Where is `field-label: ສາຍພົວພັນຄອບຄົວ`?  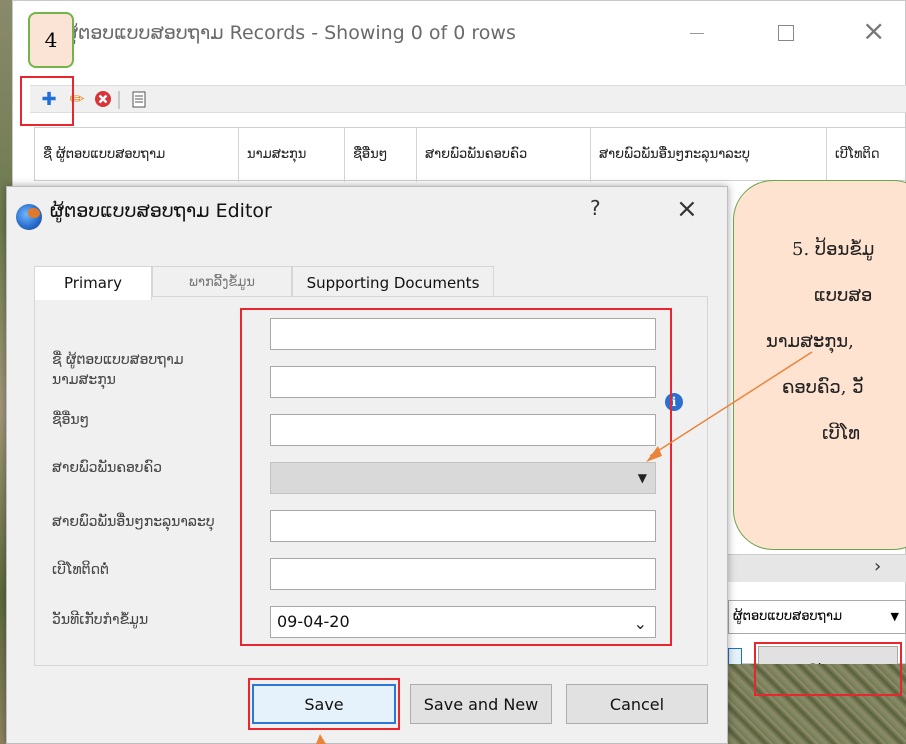 field-label: ສາຍພົວພັນຄອບຄົວ is located at coordinates (107, 468).